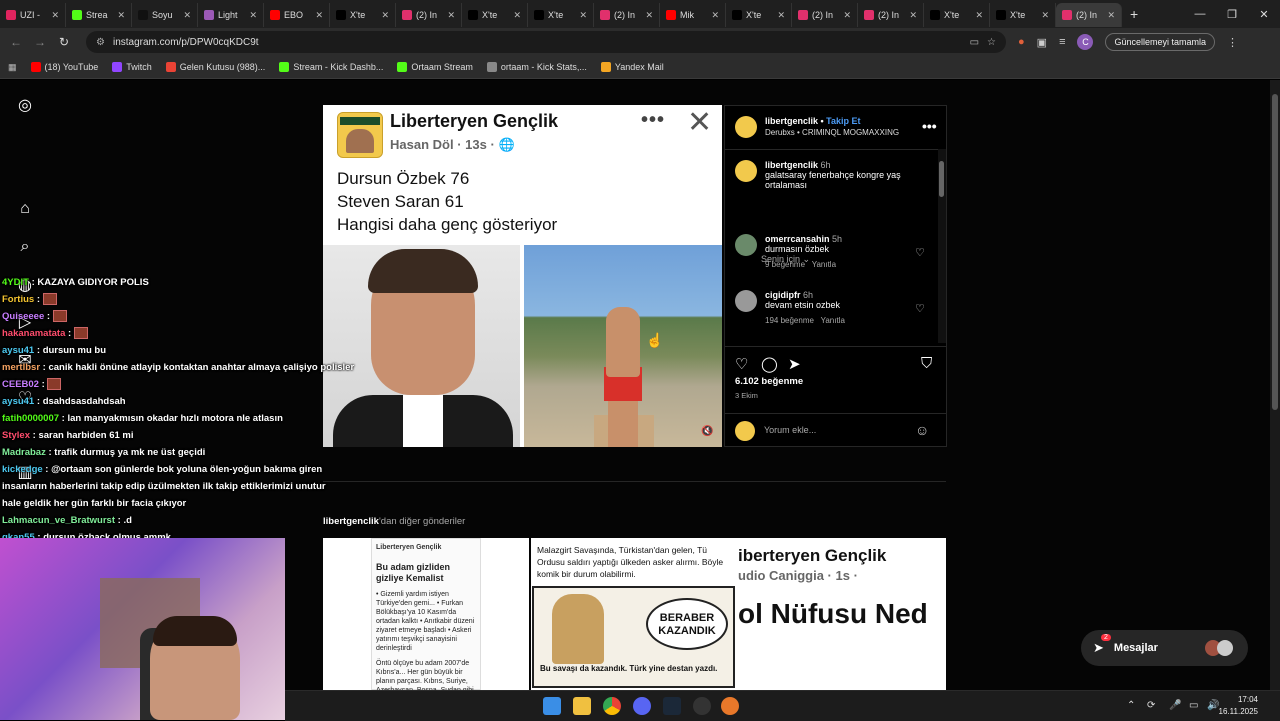 The image size is (1280, 721). I want to click on back-icon: ←, so click(16, 42).